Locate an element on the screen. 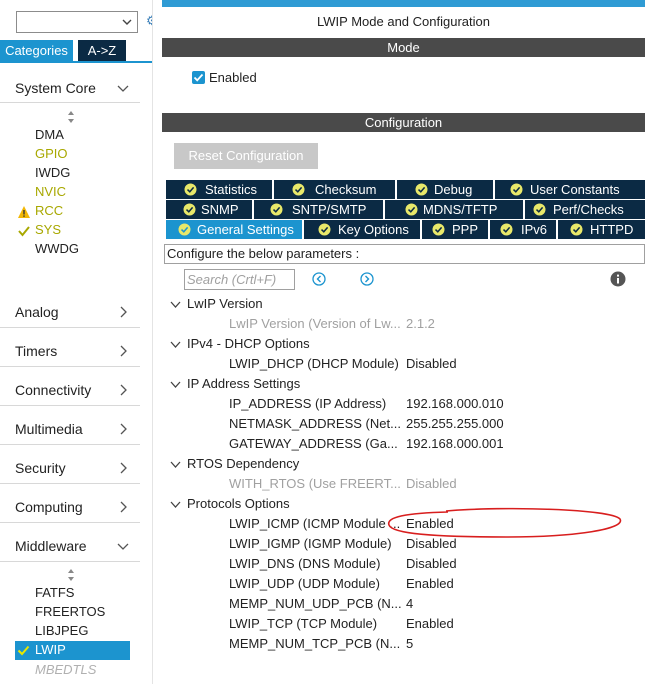 Image resolution: width=645 pixels, height=684 pixels. tab-ipv6: IPv6 is located at coordinates (523, 229).